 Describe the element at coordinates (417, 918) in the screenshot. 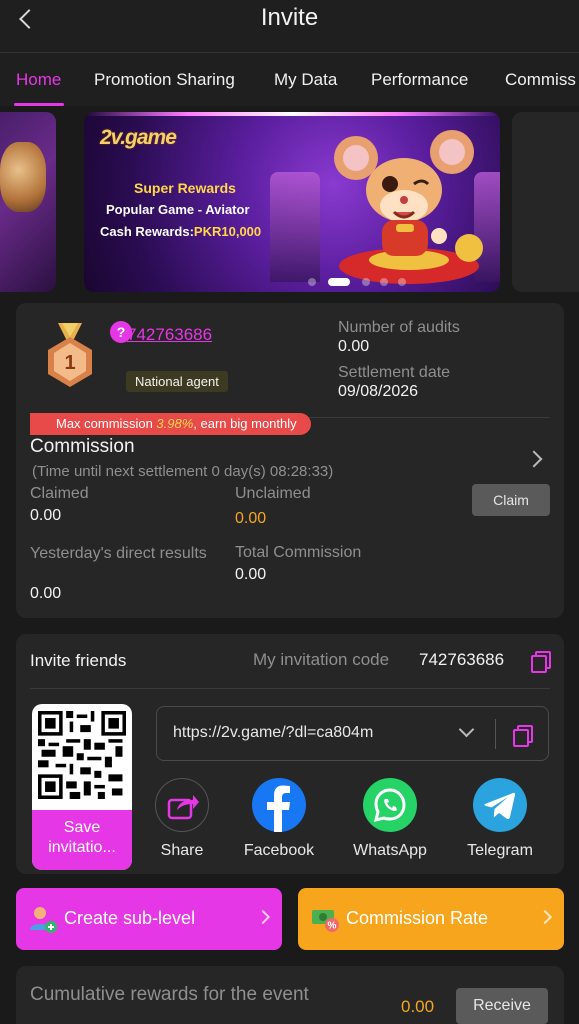

I see `commission-rate-label: Commission Rate` at that location.